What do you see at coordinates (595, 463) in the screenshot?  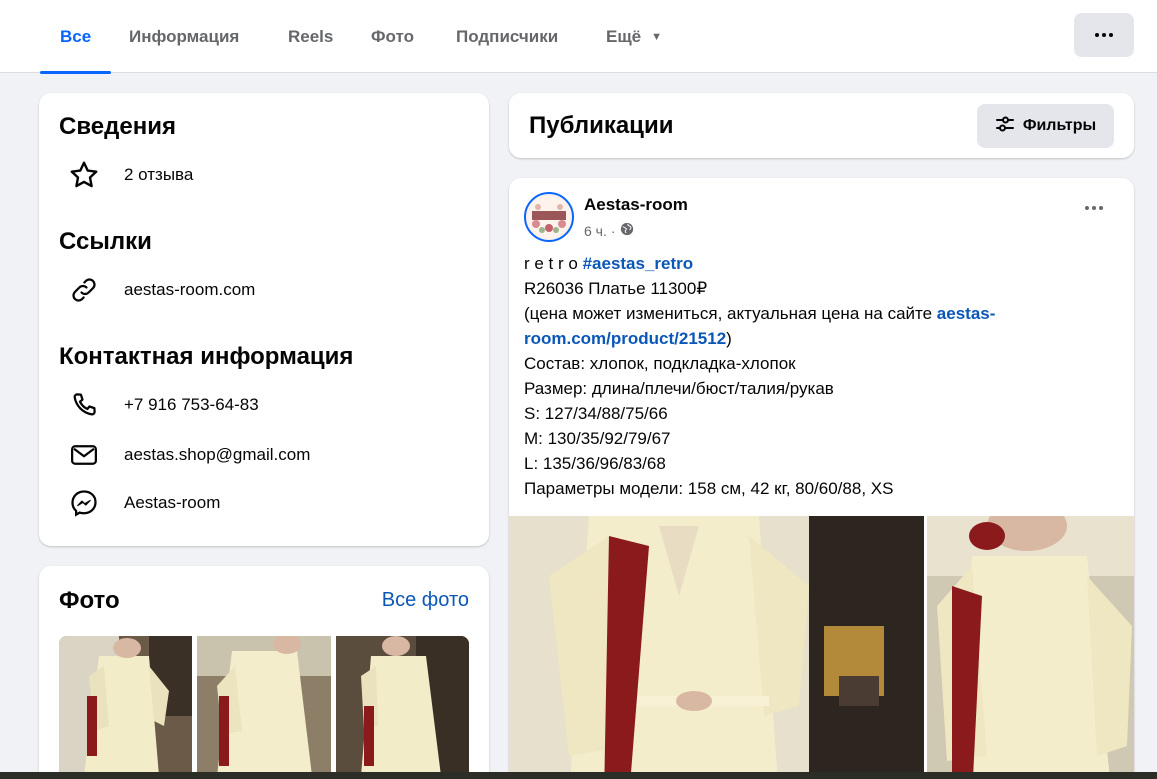 I see `post-line: L: 135/36/96/83/68` at bounding box center [595, 463].